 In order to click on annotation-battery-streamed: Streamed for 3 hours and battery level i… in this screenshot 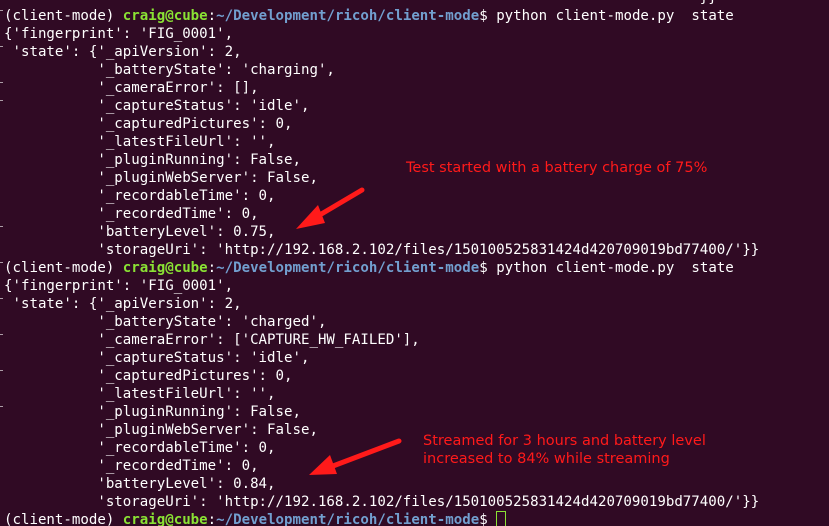, I will do `click(564, 450)`.